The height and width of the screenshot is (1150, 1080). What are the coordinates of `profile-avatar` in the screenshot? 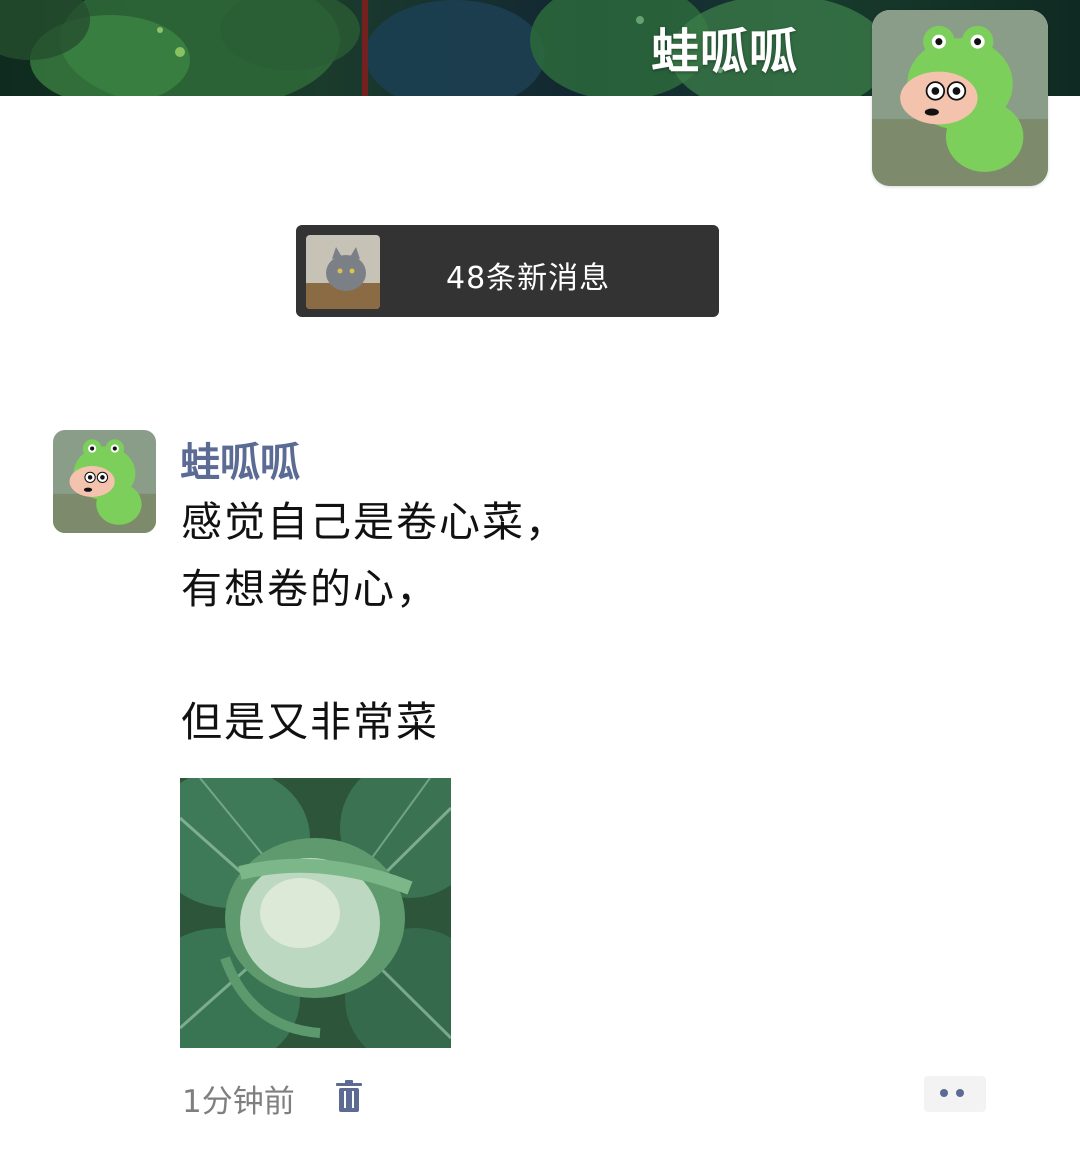 It's located at (960, 98).